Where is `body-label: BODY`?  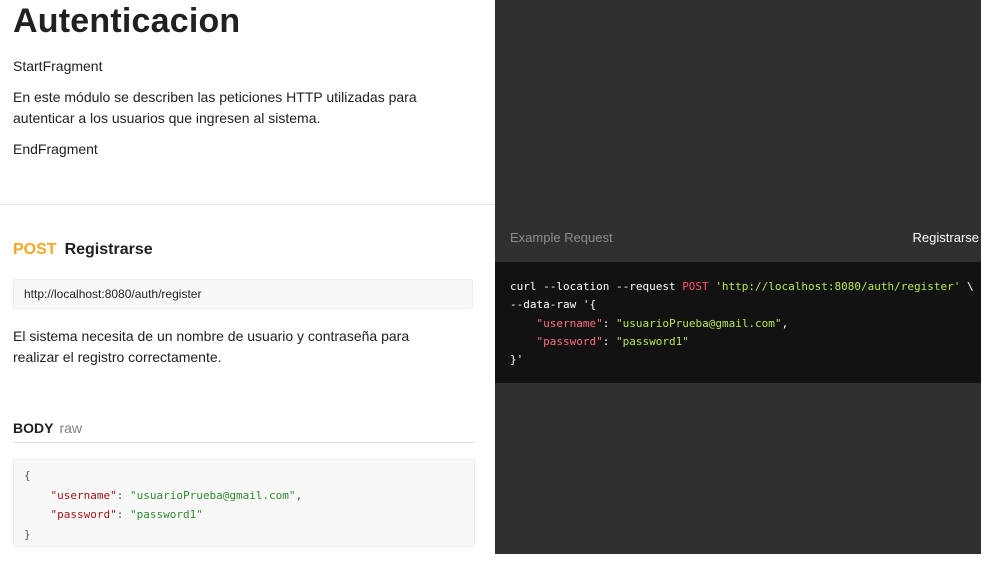 body-label: BODY is located at coordinates (33, 428).